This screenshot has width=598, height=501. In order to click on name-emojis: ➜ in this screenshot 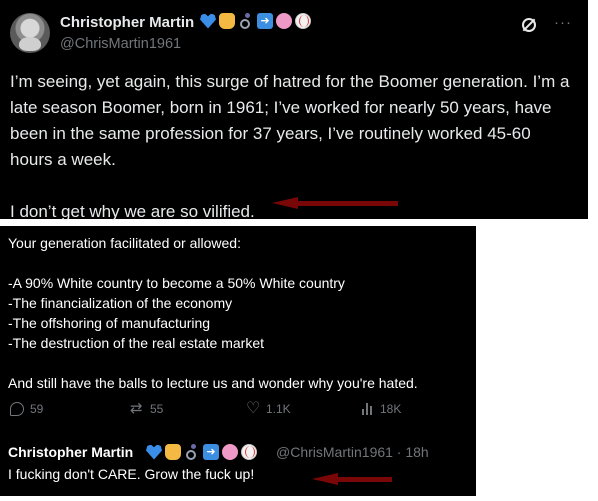, I will do `click(255, 21)`.